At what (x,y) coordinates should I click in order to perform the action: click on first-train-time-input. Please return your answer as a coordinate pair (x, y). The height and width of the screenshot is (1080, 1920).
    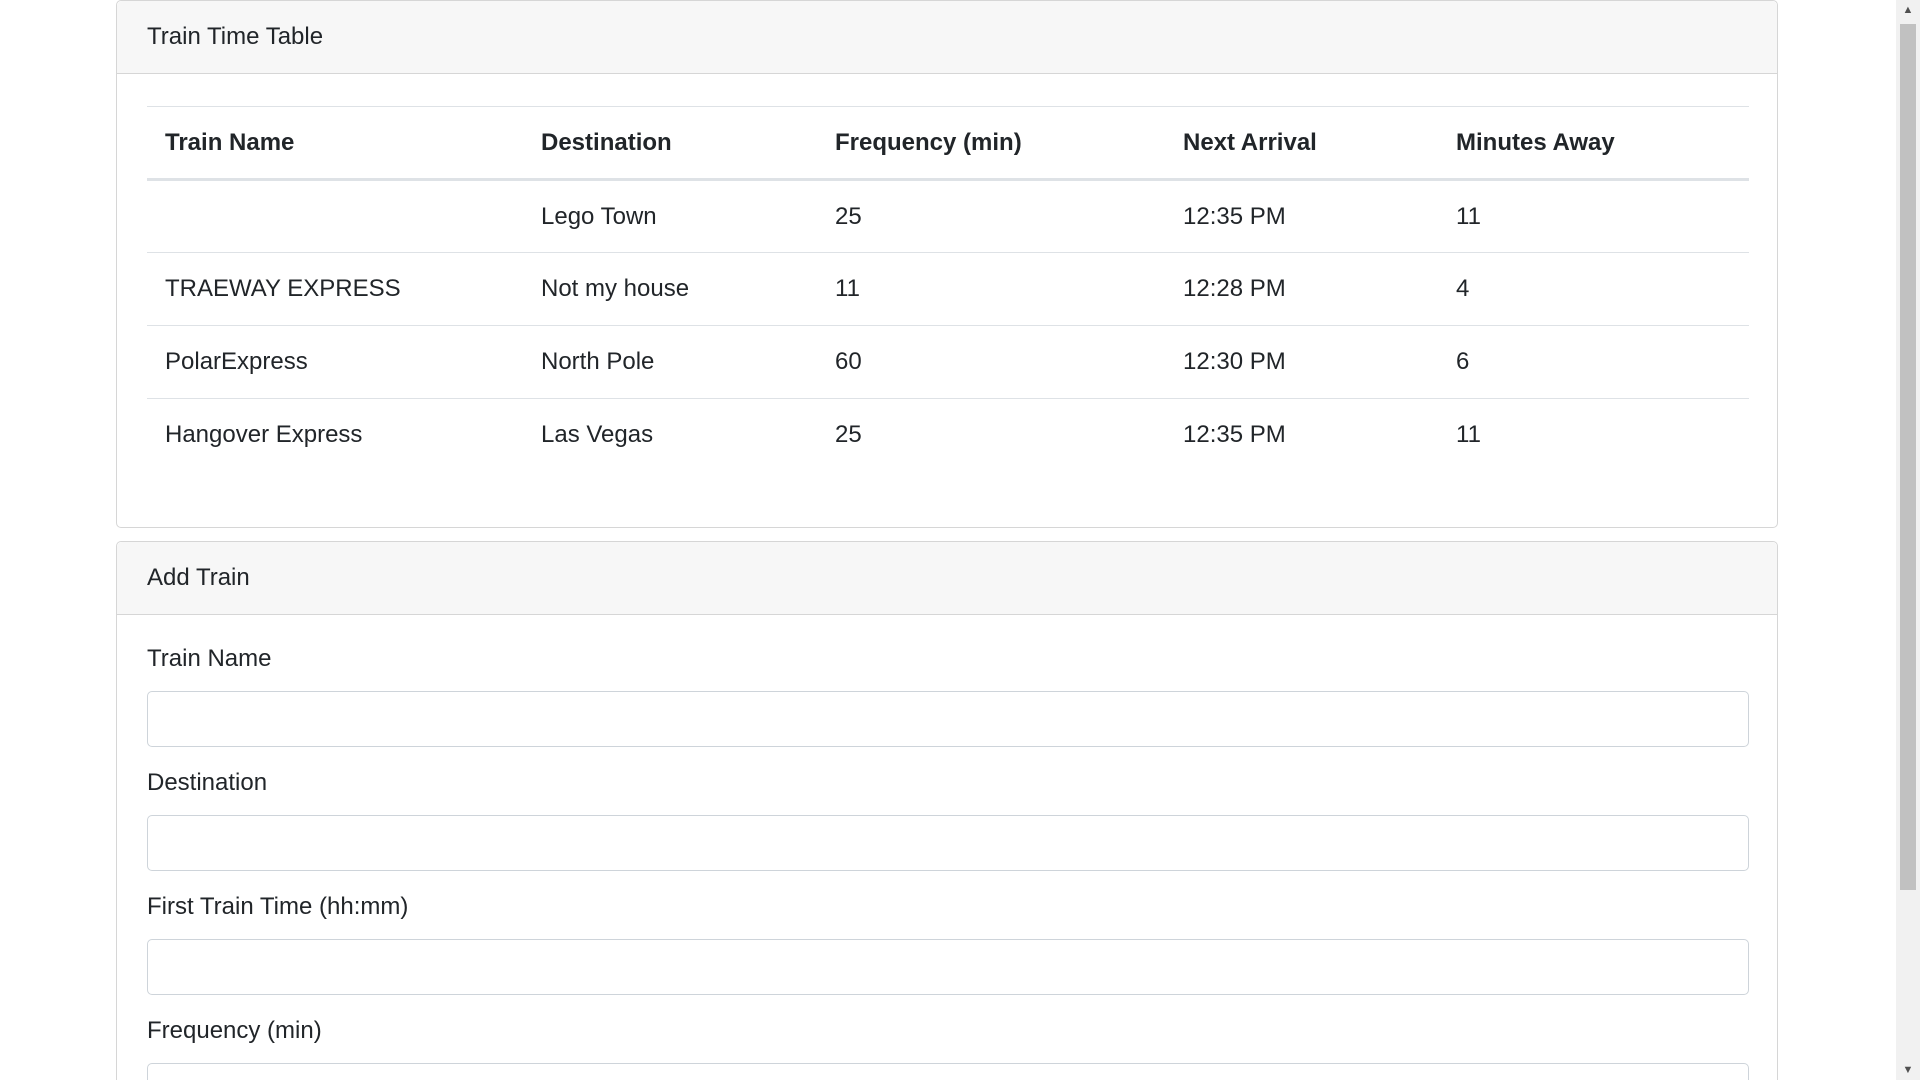
    Looking at the image, I should click on (948, 967).